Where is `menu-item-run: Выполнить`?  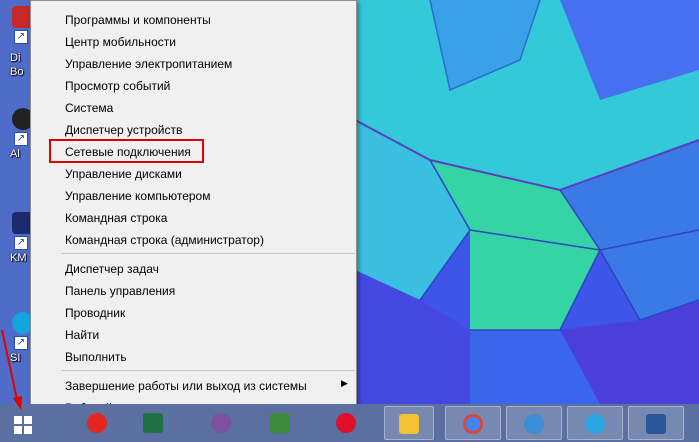
menu-item-run: Выполнить is located at coordinates (96, 357).